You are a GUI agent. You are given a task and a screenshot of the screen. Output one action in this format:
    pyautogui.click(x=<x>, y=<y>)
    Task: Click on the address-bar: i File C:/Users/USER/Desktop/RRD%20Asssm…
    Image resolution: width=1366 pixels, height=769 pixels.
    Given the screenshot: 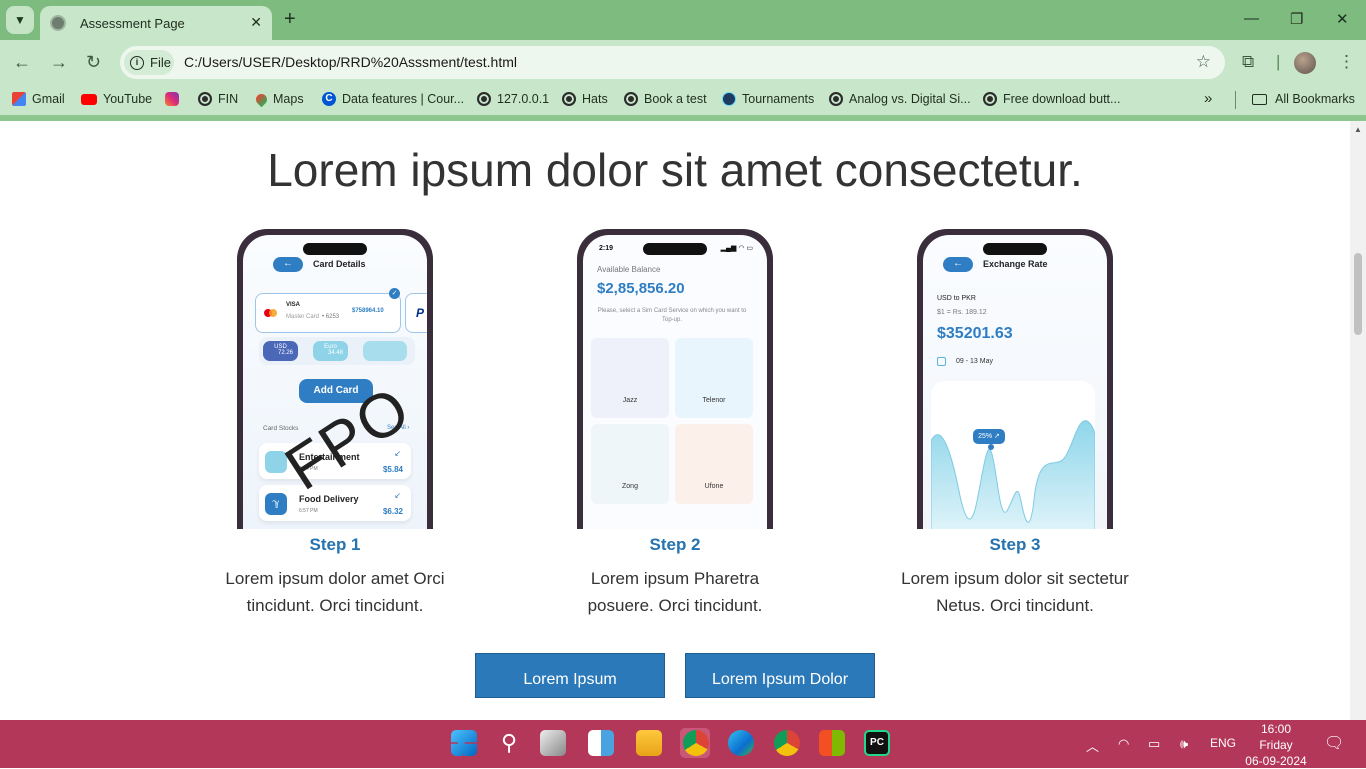 What is the action you would take?
    pyautogui.click(x=672, y=62)
    